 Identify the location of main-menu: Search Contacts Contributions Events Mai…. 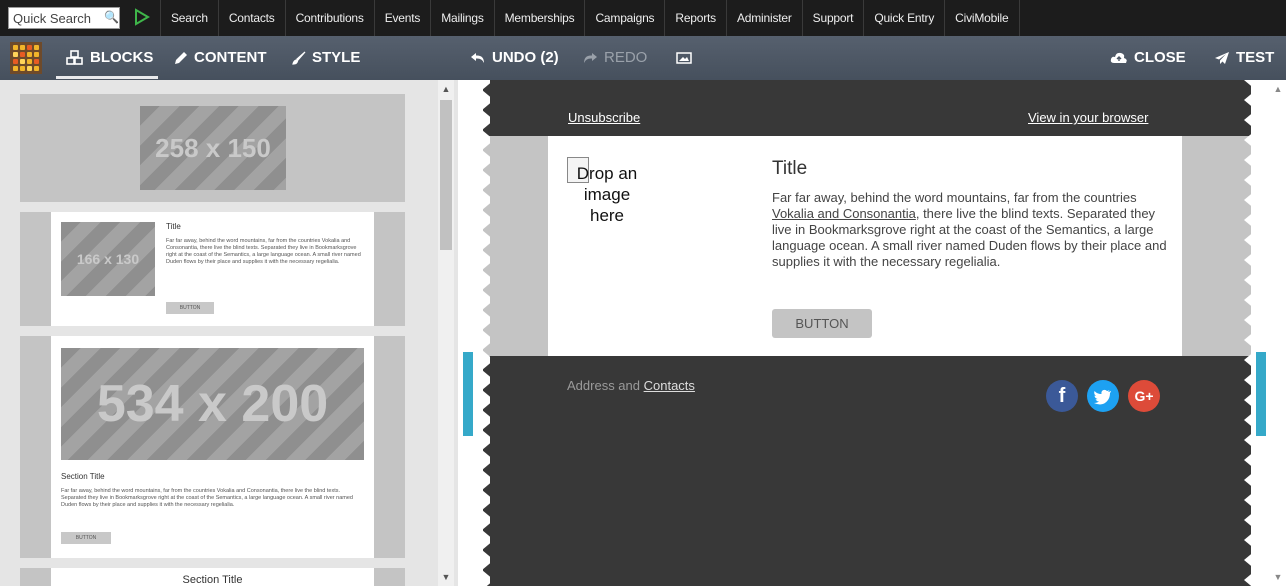
(590, 18).